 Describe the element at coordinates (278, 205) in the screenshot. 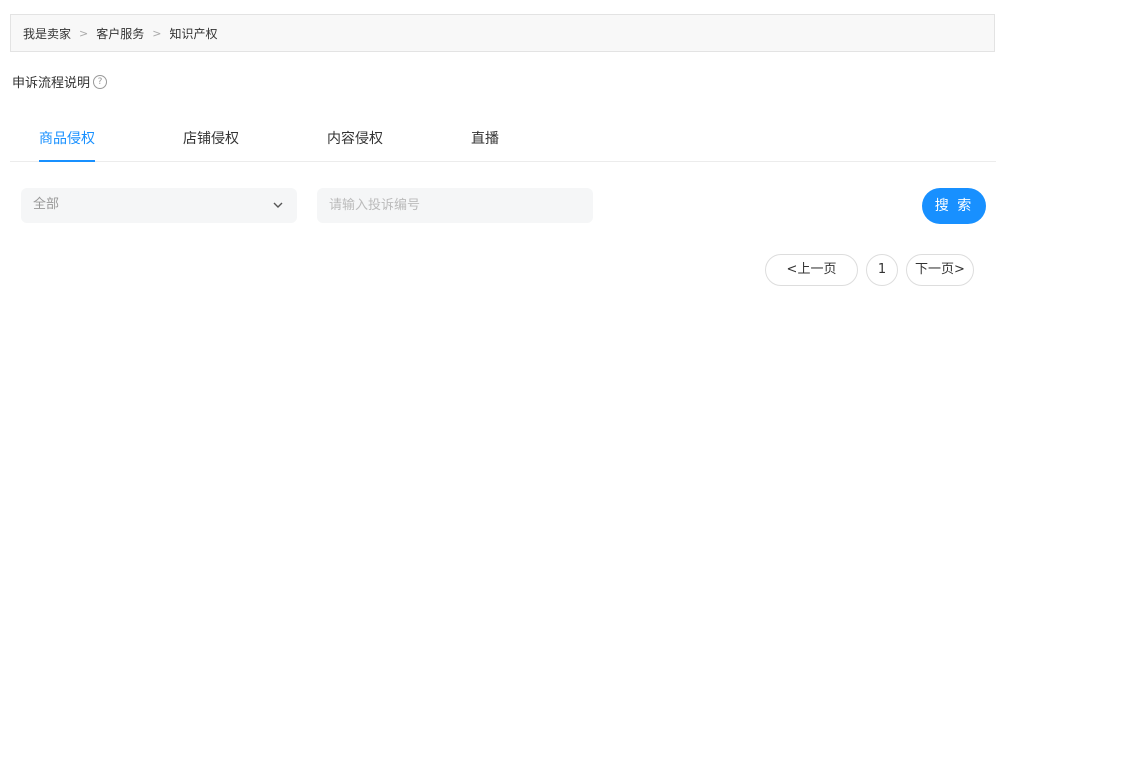

I see `chevron-down-icon` at that location.